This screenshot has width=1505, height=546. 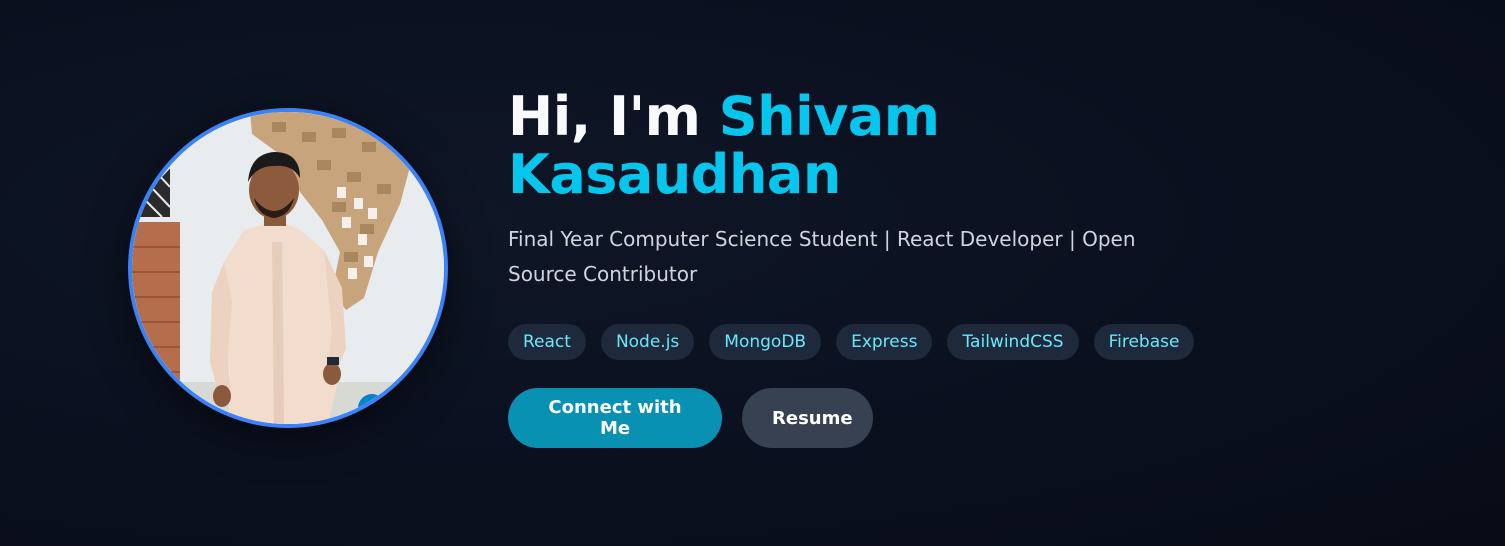 I want to click on tag-firebase: Firebase, so click(x=1144, y=342).